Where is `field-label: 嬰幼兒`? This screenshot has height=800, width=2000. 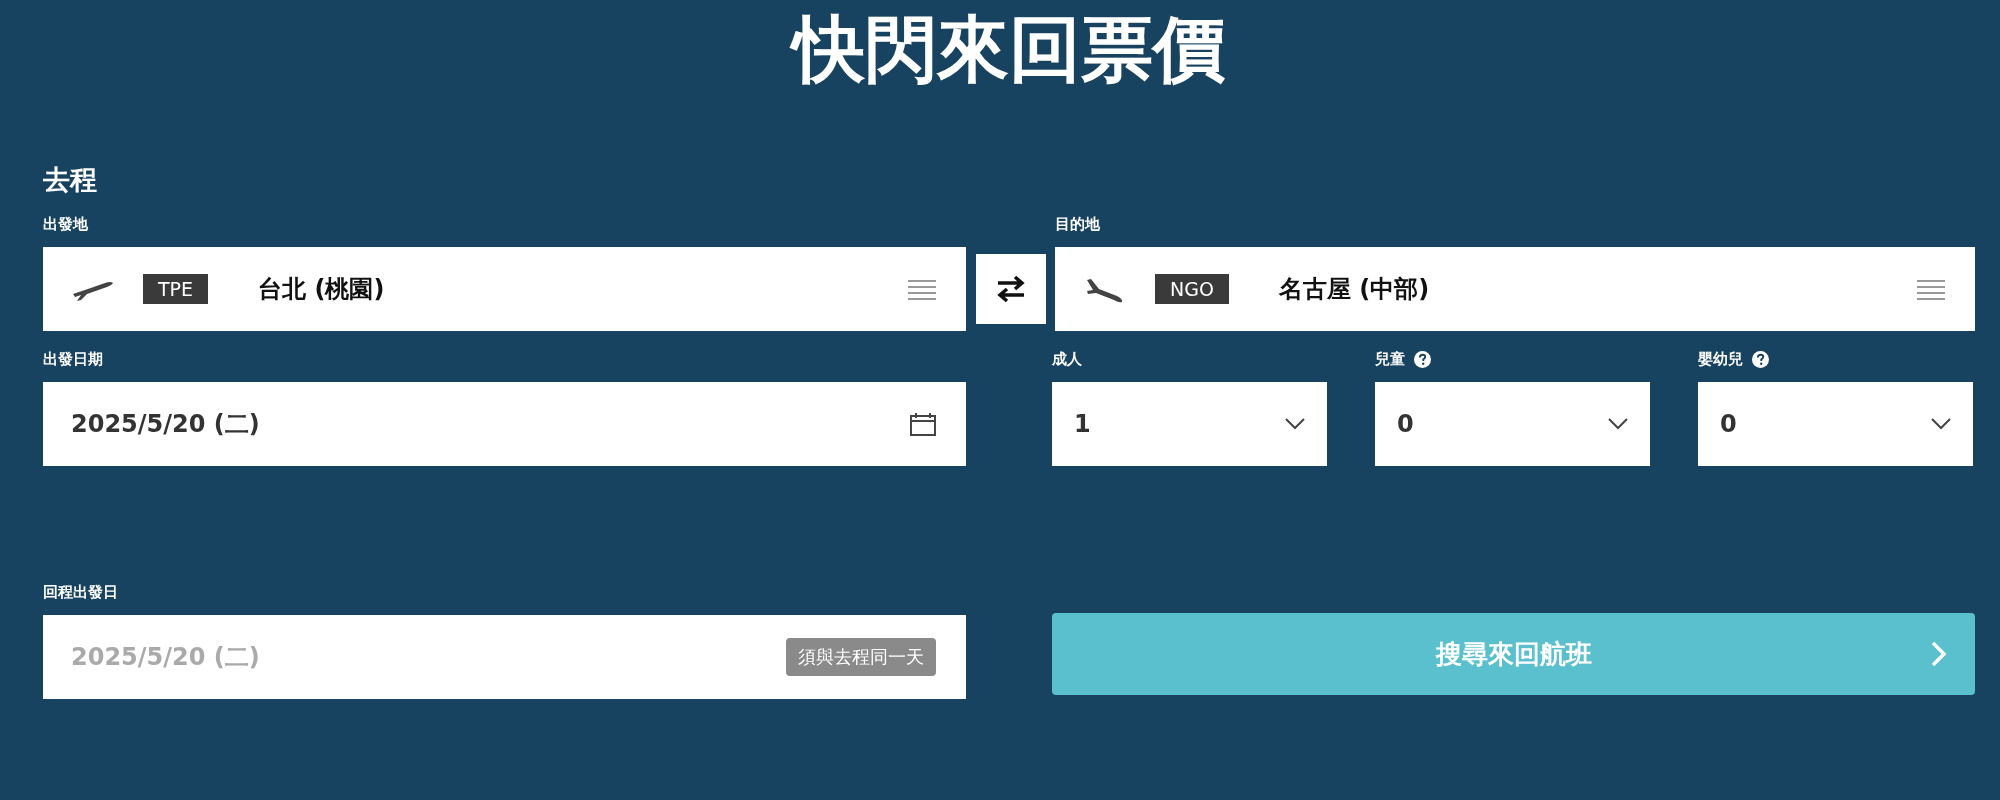
field-label: 嬰幼兒 is located at coordinates (1720, 359).